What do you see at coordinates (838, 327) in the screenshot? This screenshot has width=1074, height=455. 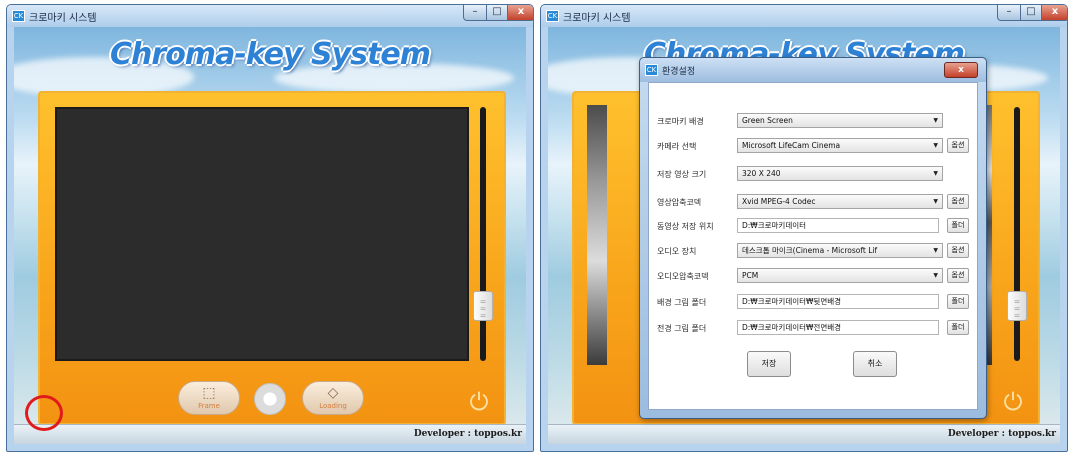 I see `foreground-folder-field: D:₩크로마키데이터₩전면배경` at bounding box center [838, 327].